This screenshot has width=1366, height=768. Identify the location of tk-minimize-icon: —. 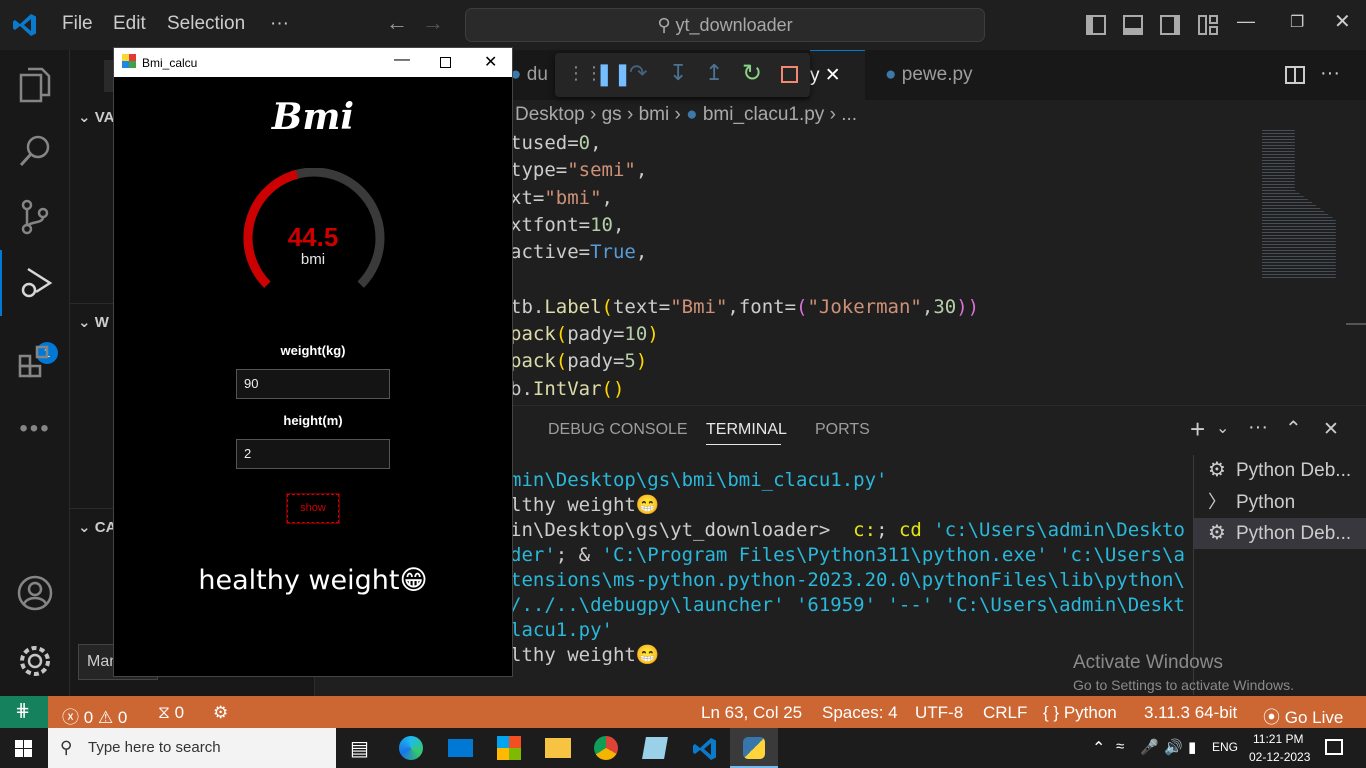
(402, 60).